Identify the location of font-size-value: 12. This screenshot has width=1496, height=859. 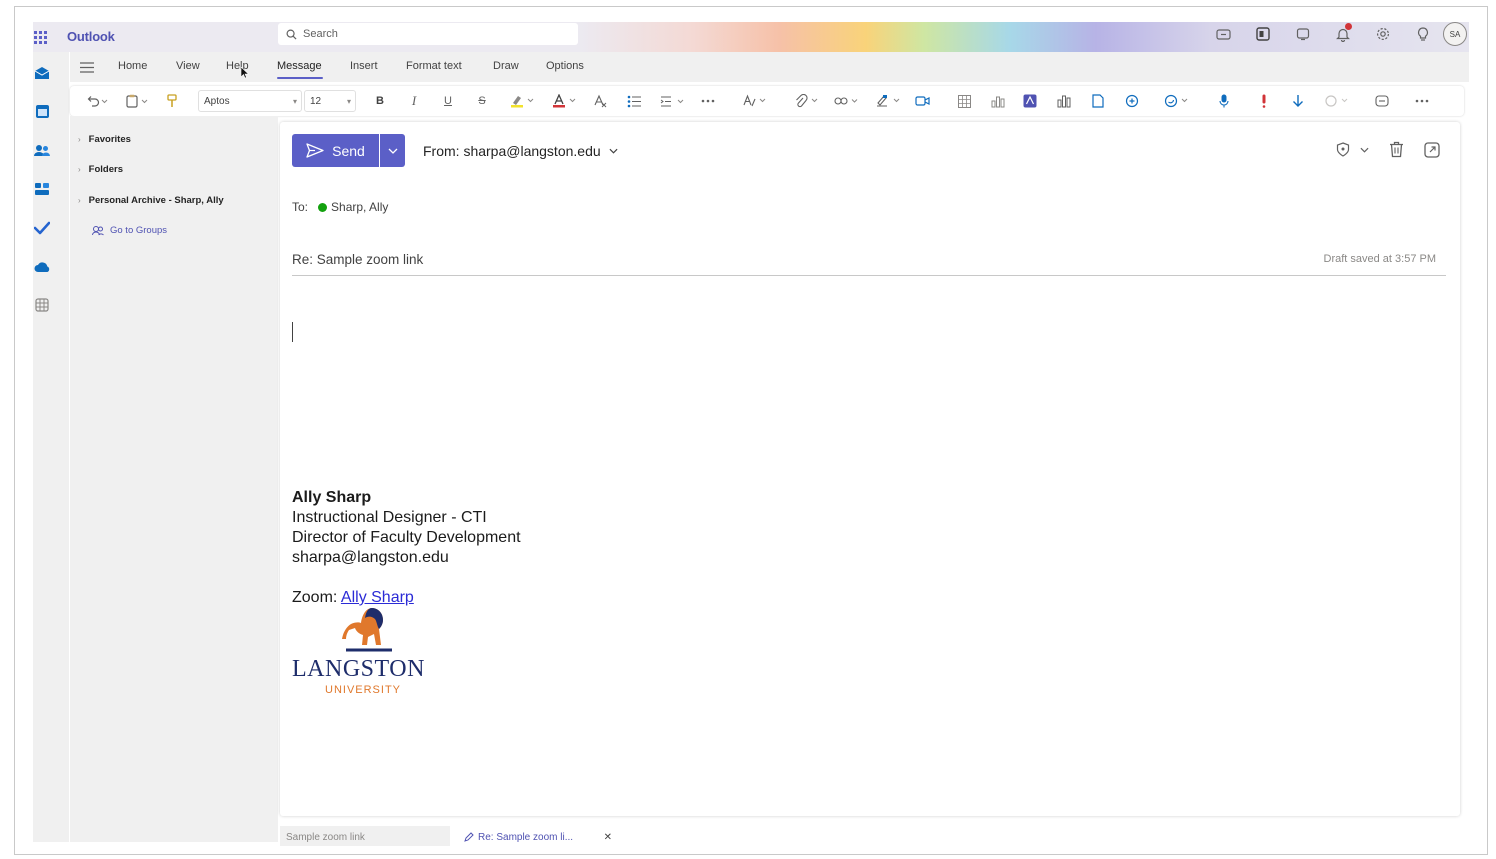
(316, 101).